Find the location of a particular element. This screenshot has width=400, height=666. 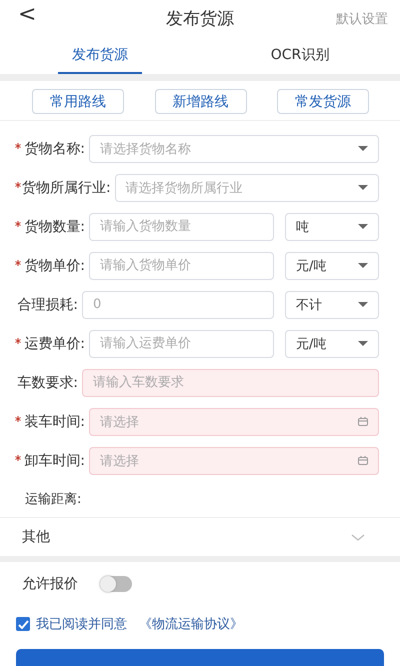

route-button: 新增路线 is located at coordinates (200, 101).